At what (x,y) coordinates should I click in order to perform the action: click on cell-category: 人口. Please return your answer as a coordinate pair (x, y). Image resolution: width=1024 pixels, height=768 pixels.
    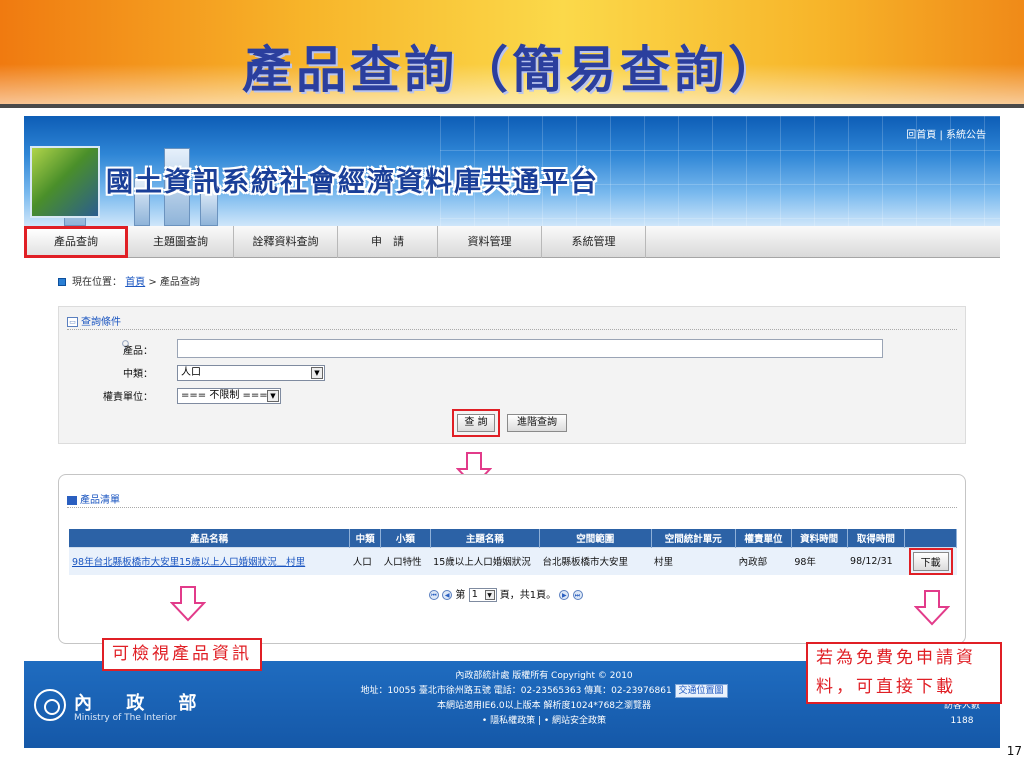
    Looking at the image, I should click on (365, 560).